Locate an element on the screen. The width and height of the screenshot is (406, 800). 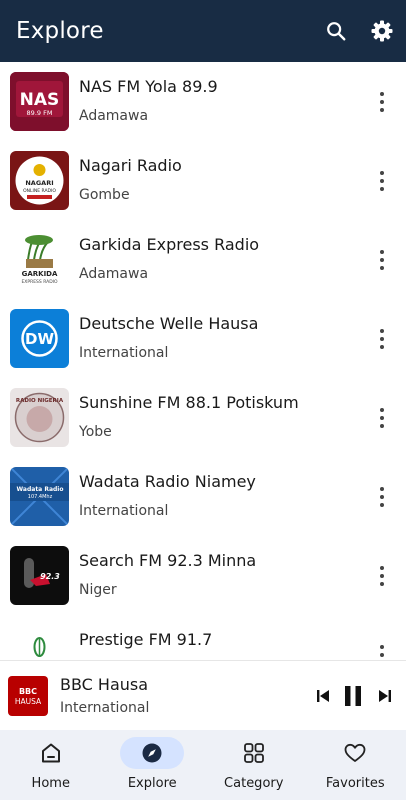
logo-text: 92.3 is located at coordinates (50, 576).